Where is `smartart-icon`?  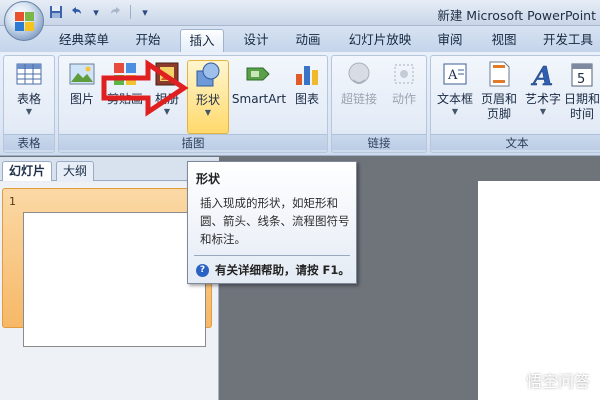 smartart-icon is located at coordinates (259, 74).